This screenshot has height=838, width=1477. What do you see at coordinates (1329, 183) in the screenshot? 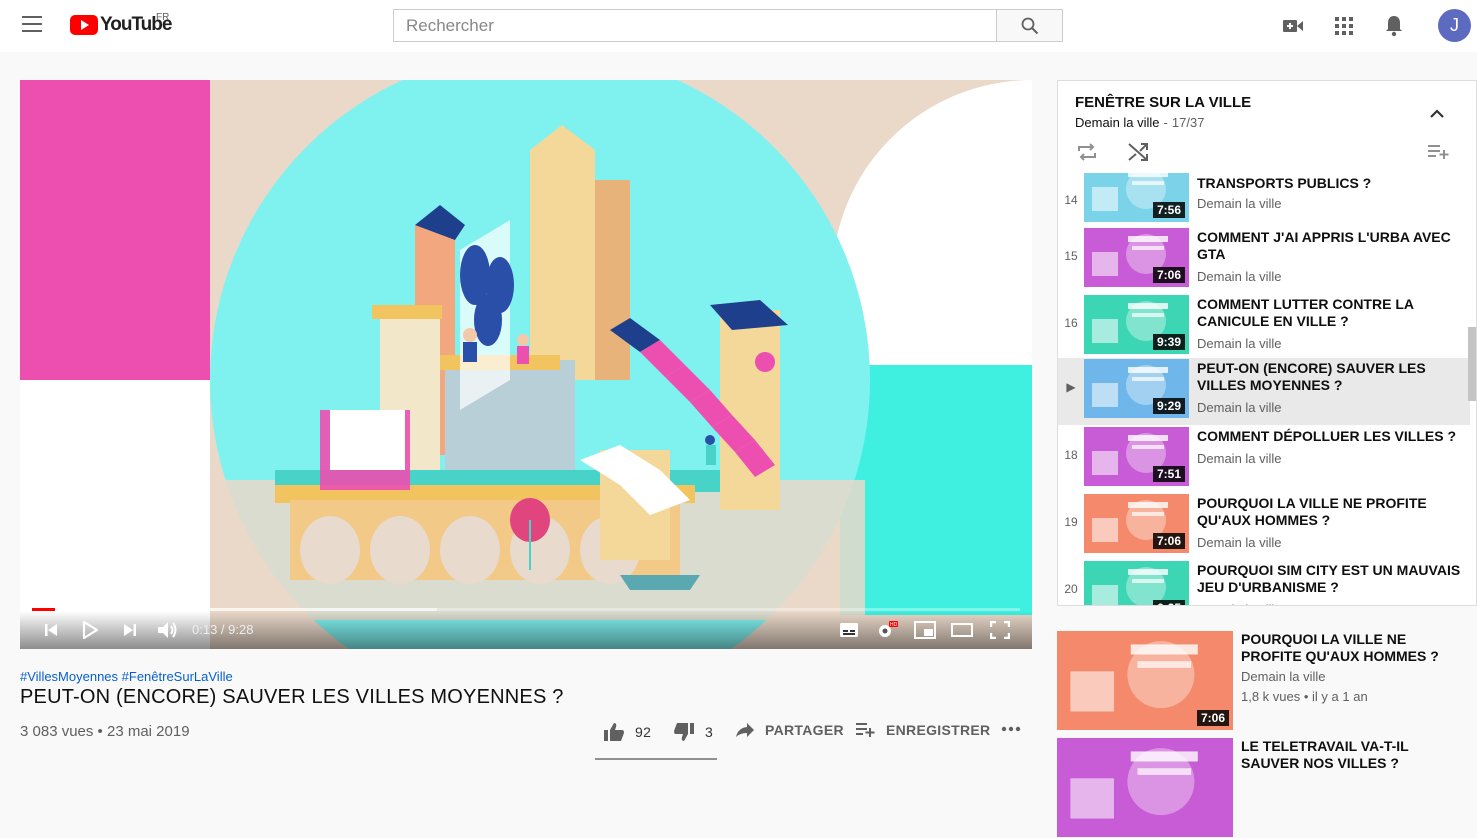
I see `playlist-item-title: TRANSPORTS PUBLICS ?` at bounding box center [1329, 183].